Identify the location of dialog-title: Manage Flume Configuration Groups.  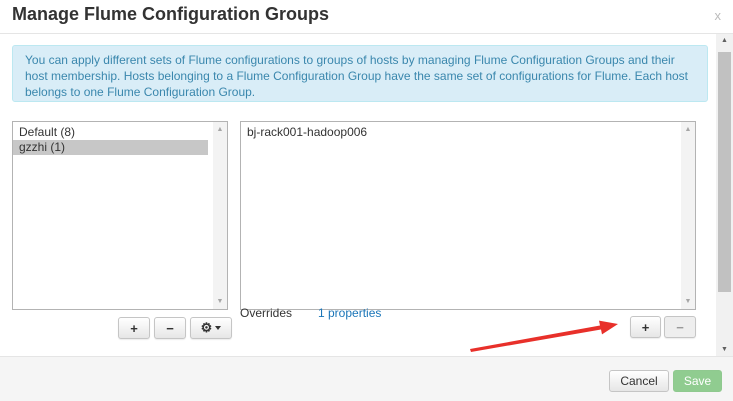
(171, 14).